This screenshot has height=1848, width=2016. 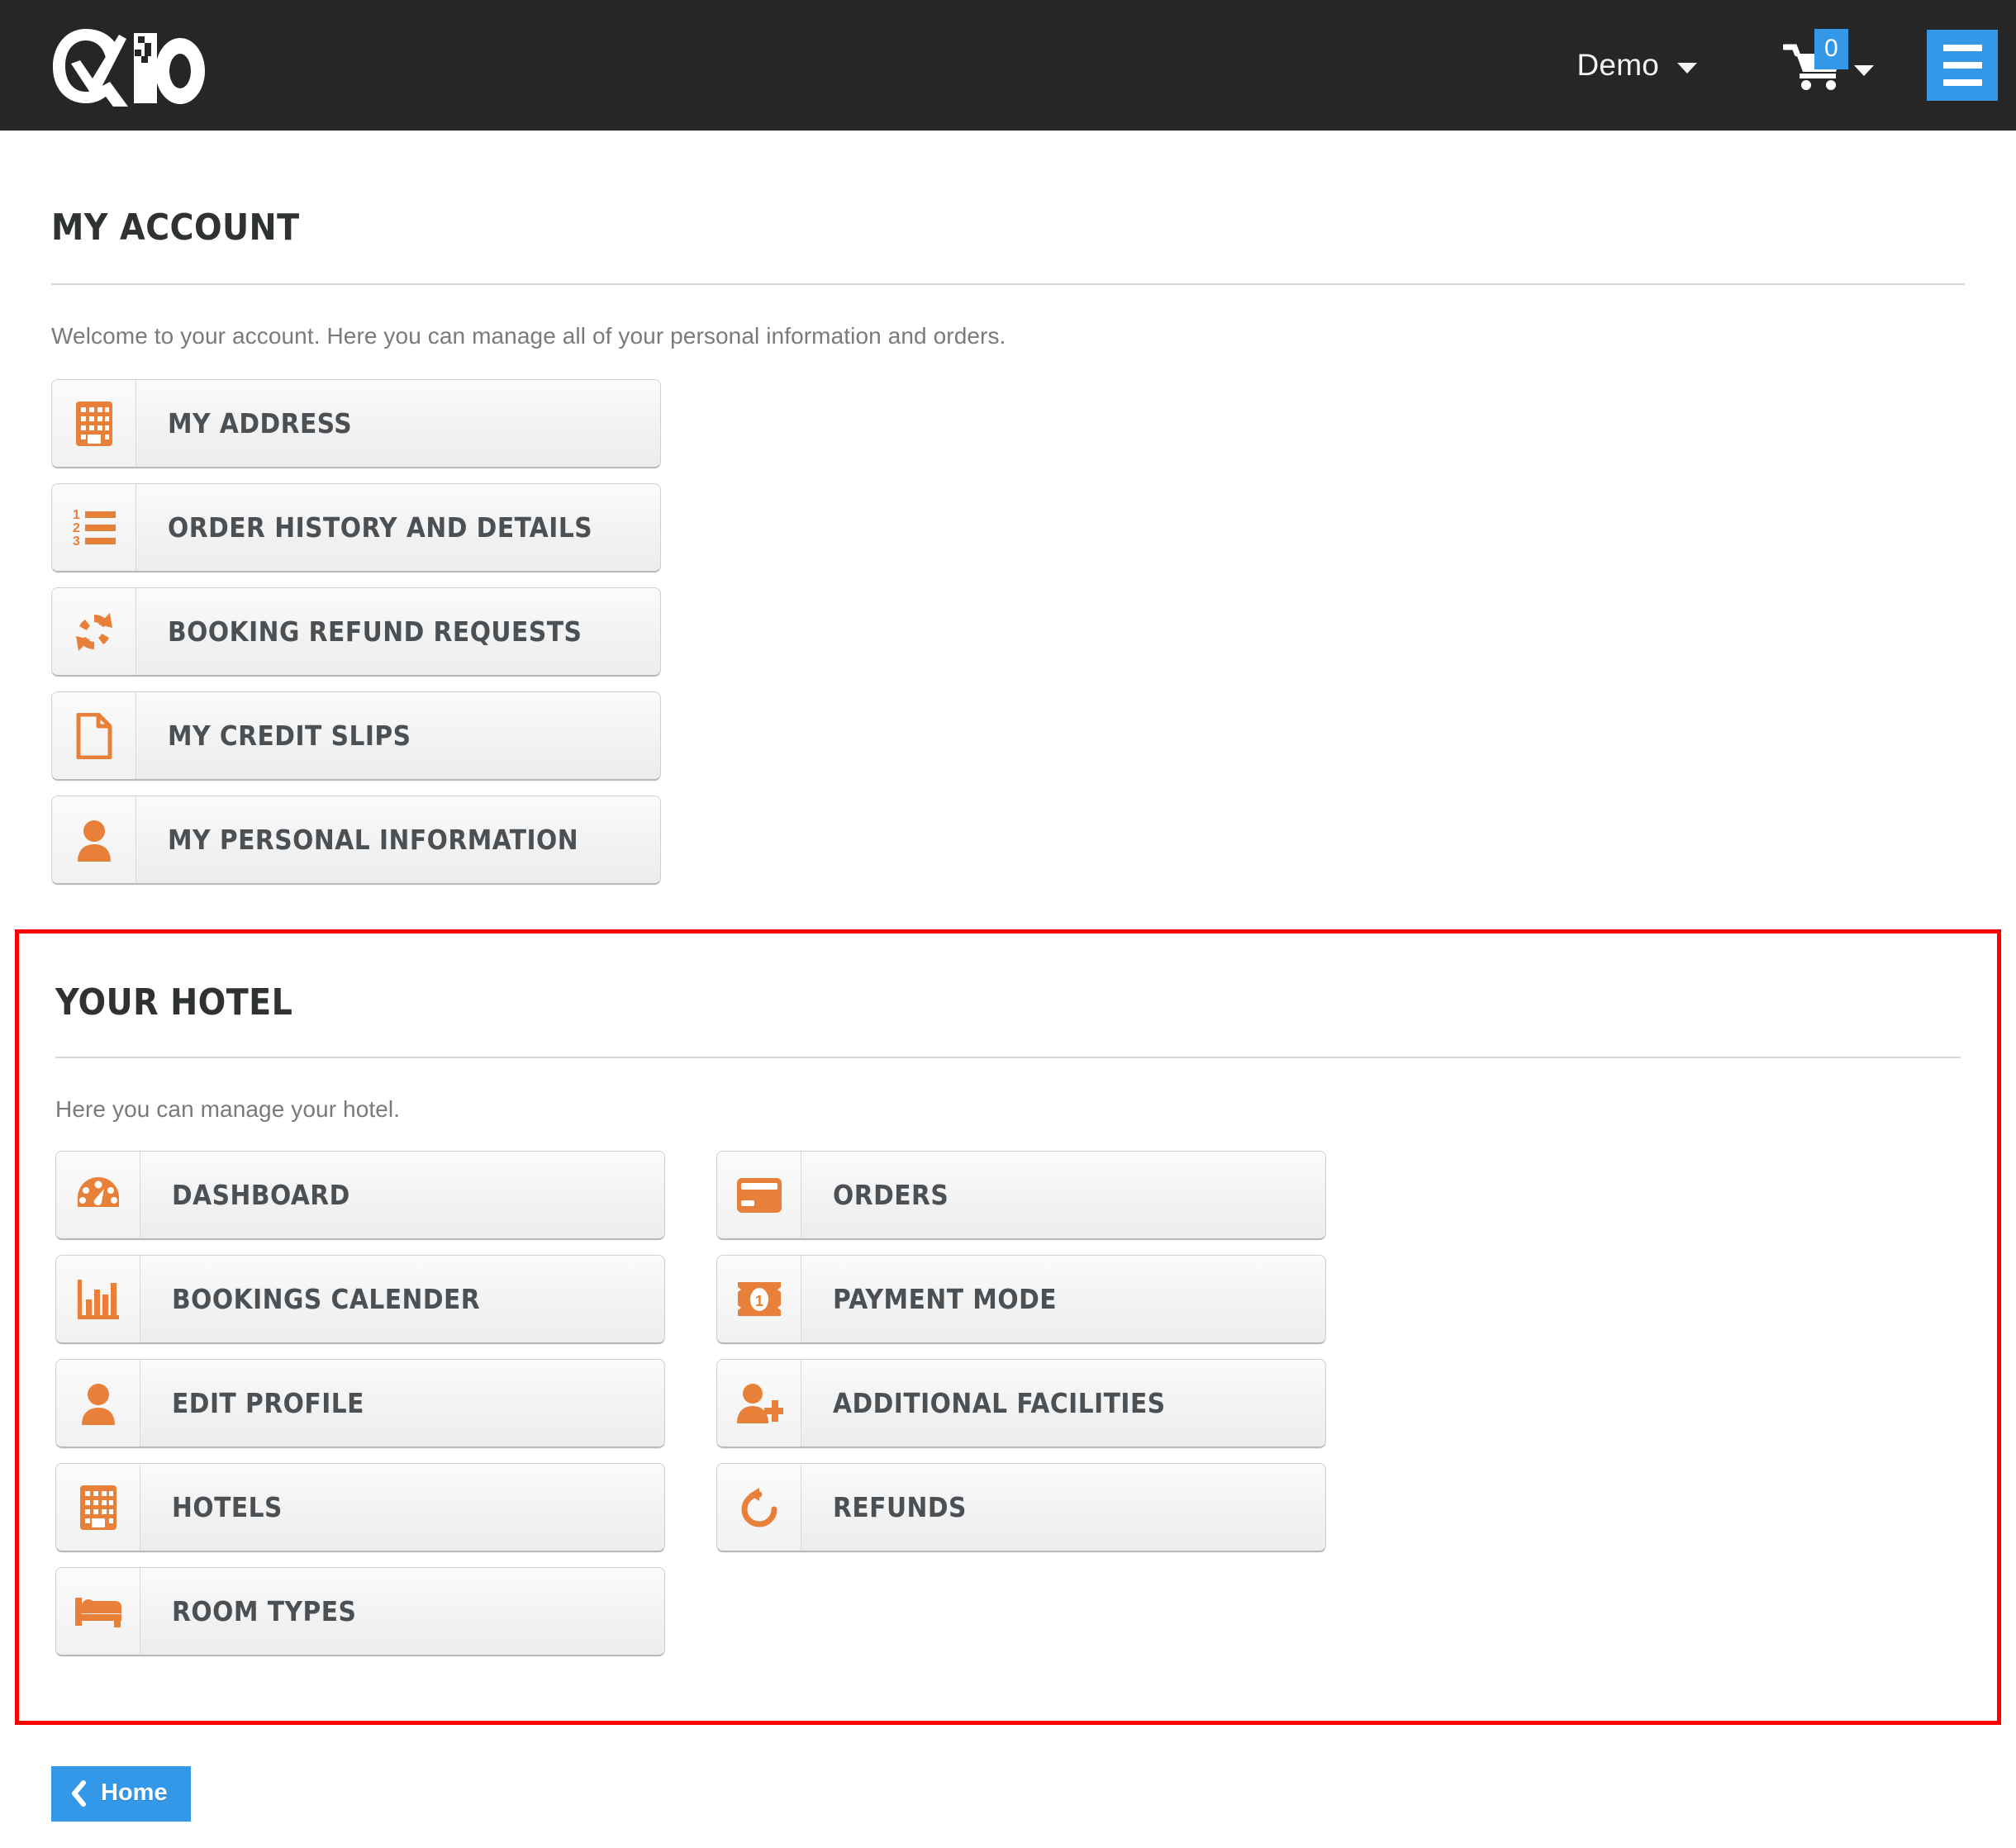 What do you see at coordinates (289, 736) in the screenshot?
I see `tile-label: MY CREDIT SLIPS` at bounding box center [289, 736].